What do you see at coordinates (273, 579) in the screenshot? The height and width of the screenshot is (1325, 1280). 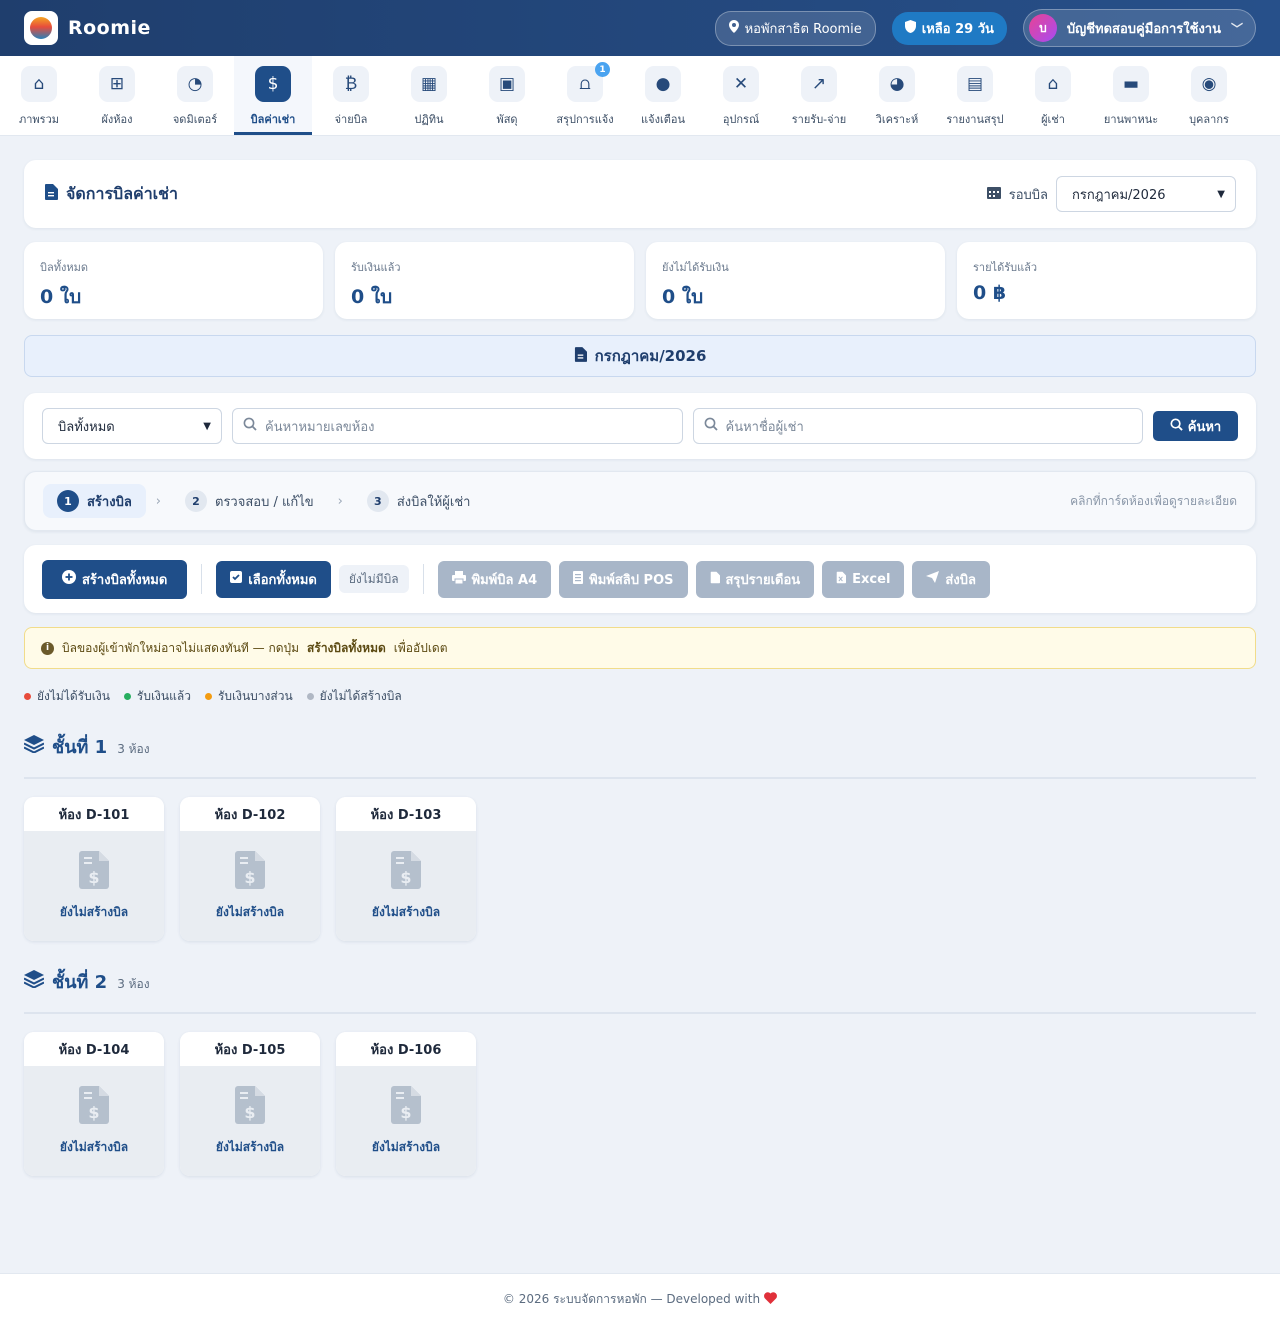 I see `select-all-button: เลือกทั้งหมด` at bounding box center [273, 579].